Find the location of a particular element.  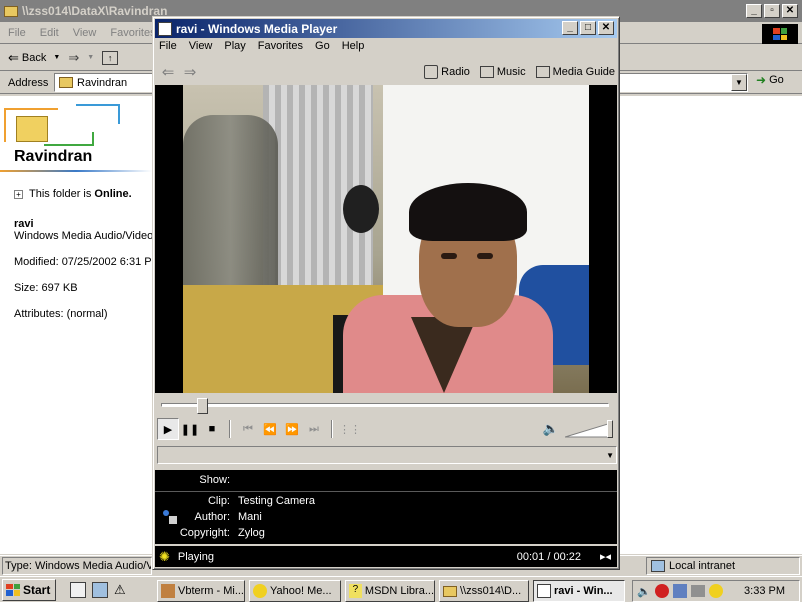

info-divider is located at coordinates (386, 492).